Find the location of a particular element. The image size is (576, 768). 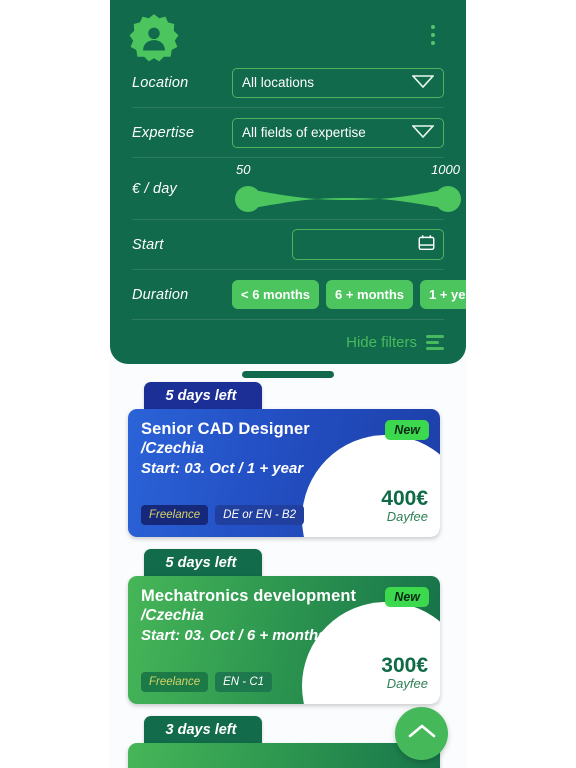

days-left-tab: 3 days left is located at coordinates (203, 730).